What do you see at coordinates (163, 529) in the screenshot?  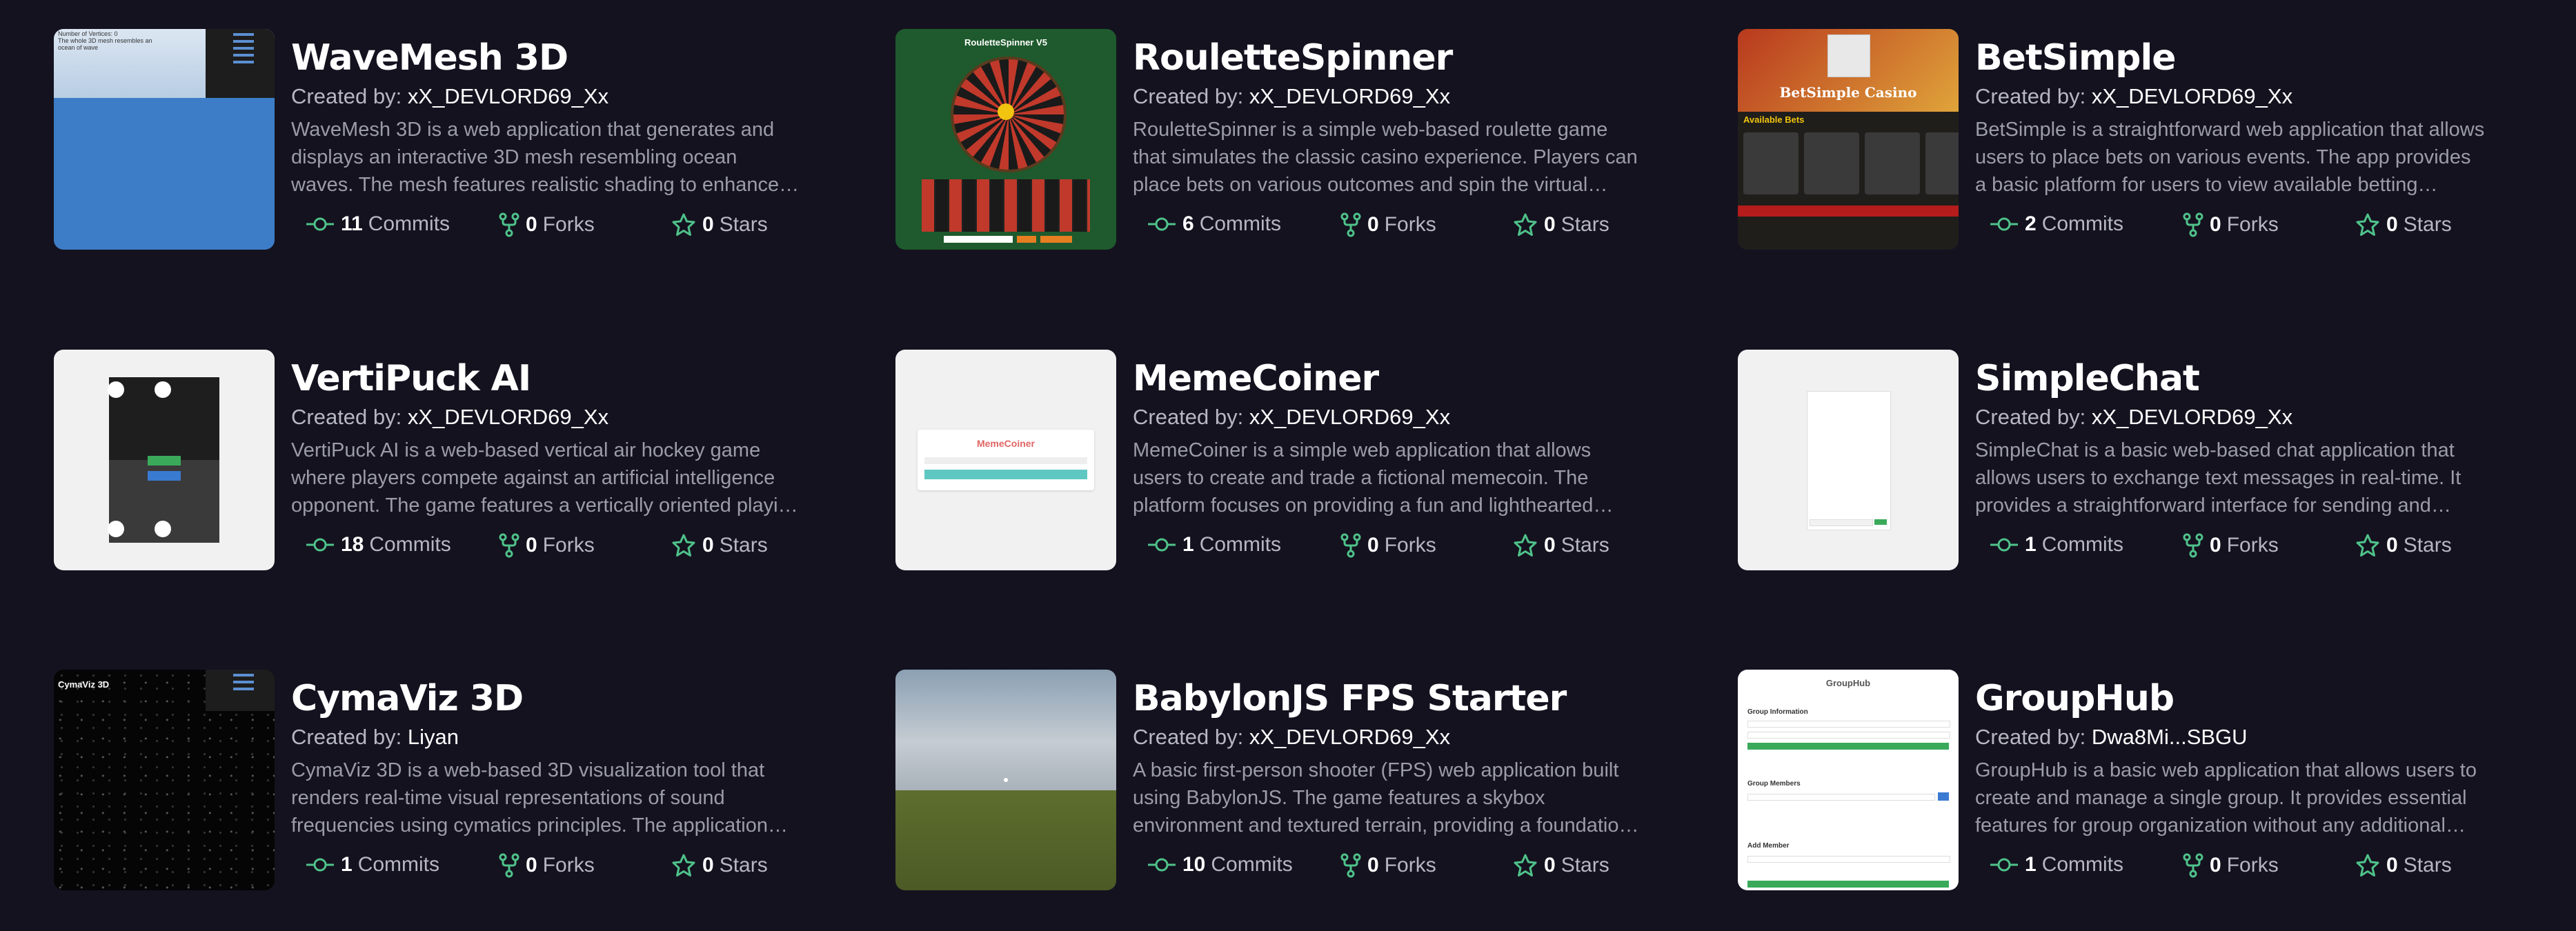 I see `puck` at bounding box center [163, 529].